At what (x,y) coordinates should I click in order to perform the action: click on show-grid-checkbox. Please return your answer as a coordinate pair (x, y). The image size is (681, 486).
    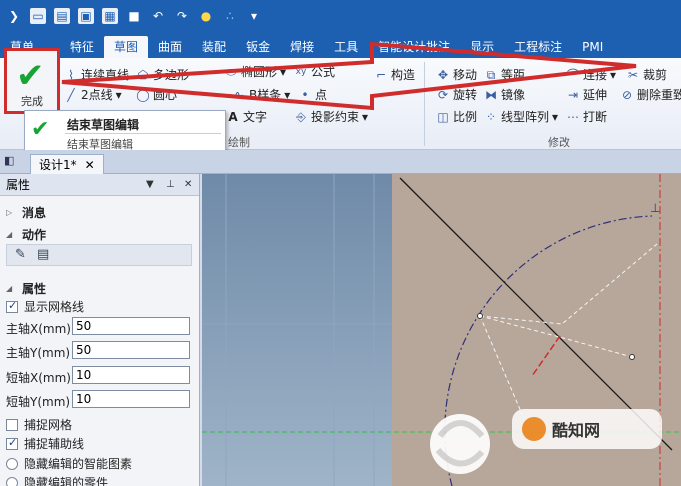
    Looking at the image, I should click on (12, 306).